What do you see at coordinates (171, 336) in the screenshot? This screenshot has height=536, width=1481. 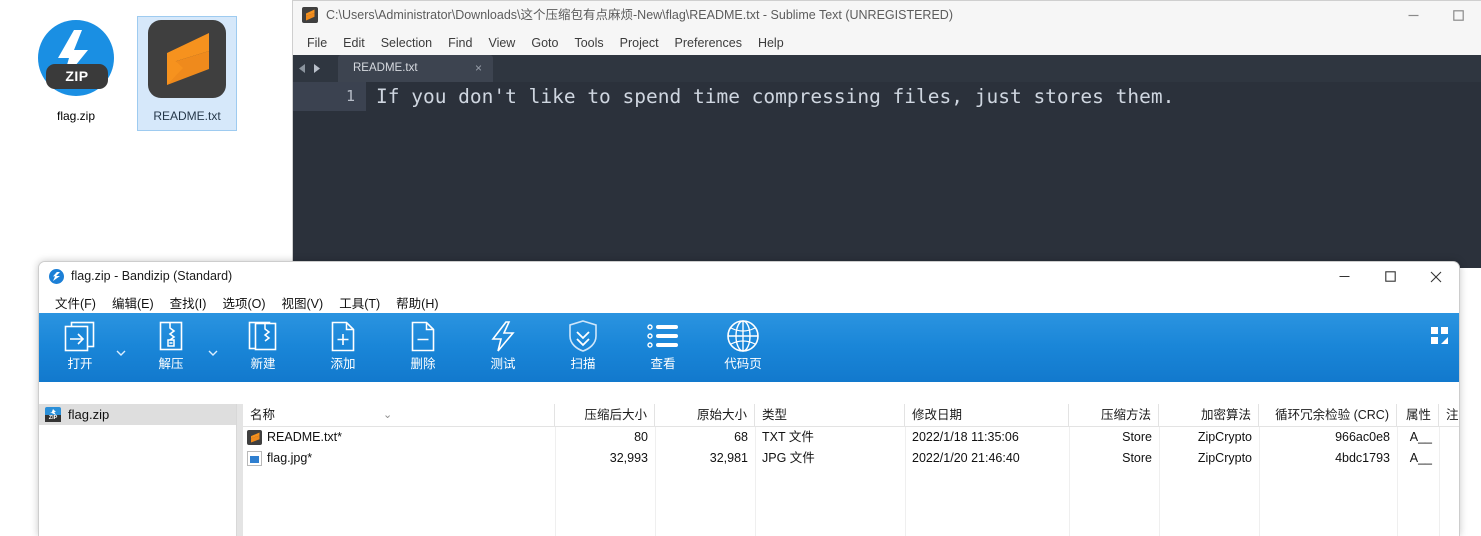 I see `extract-icon` at bounding box center [171, 336].